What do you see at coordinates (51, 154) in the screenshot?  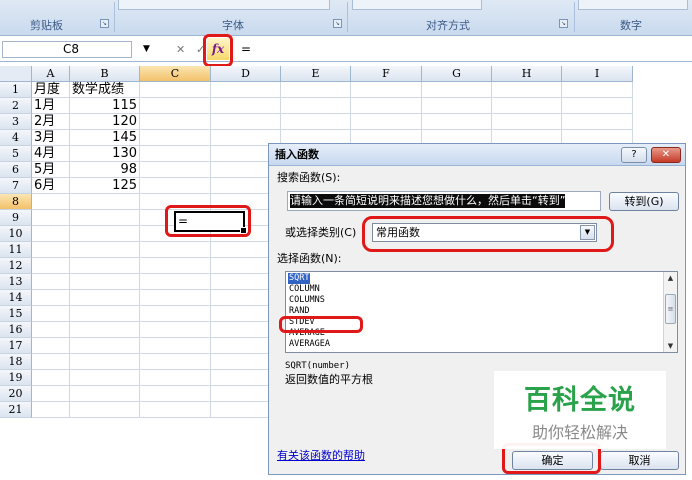 I see `cell-a5: 4月` at bounding box center [51, 154].